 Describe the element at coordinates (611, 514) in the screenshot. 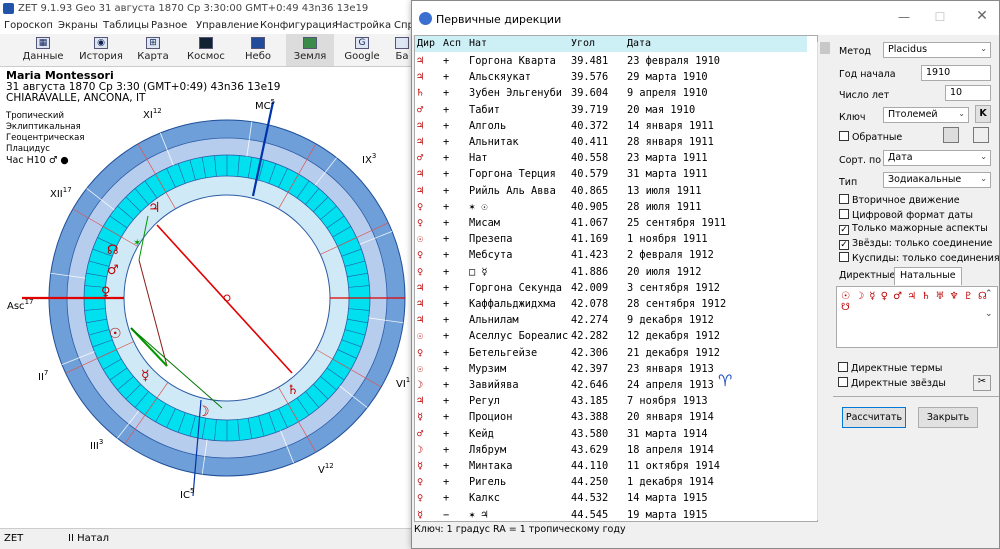

I see `table-row: ☿ − ✶ ♃ 44.545 19 марта 1915` at that location.